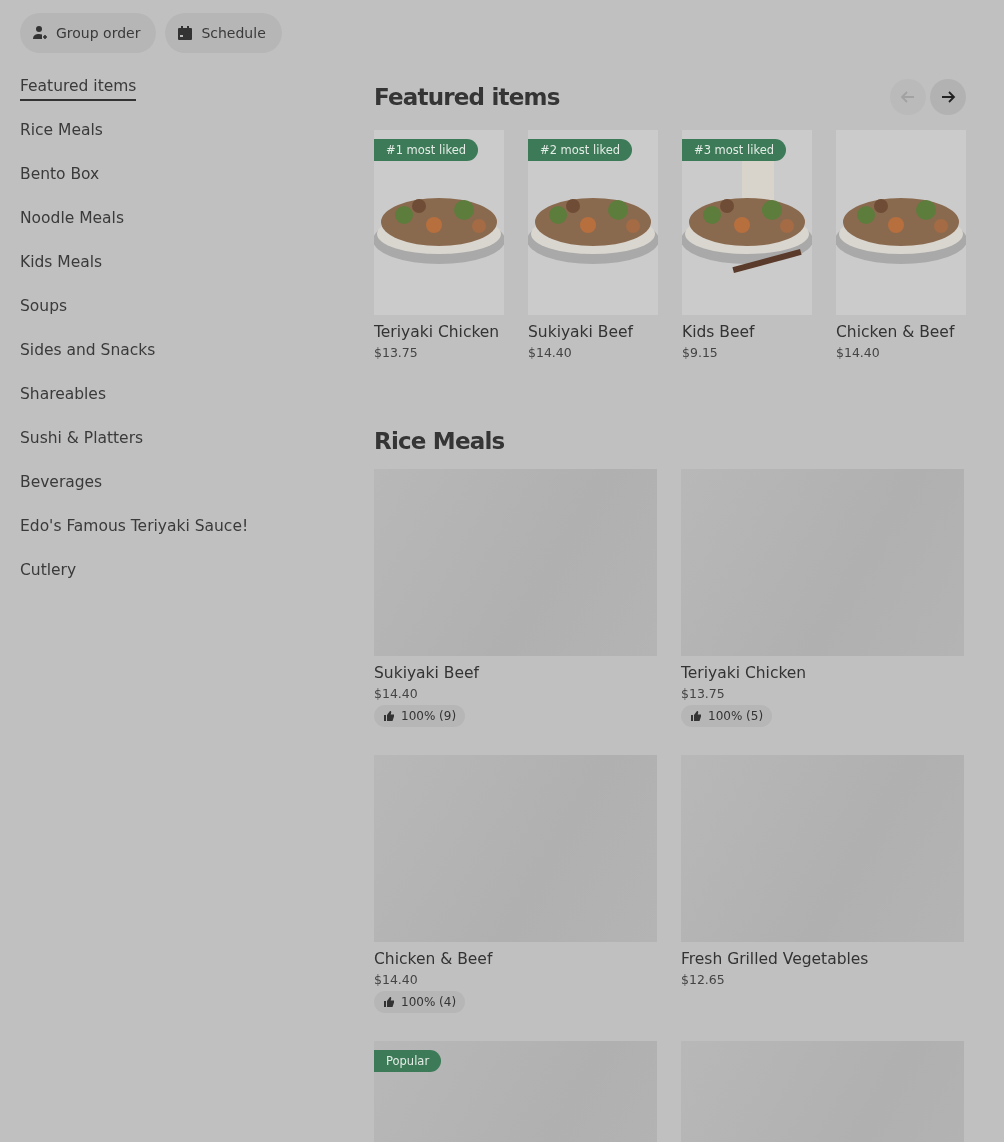 The height and width of the screenshot is (1142, 1004). Describe the element at coordinates (134, 535) in the screenshot. I see `category-link: Edo's Famous Teriyaki Sauce!` at that location.